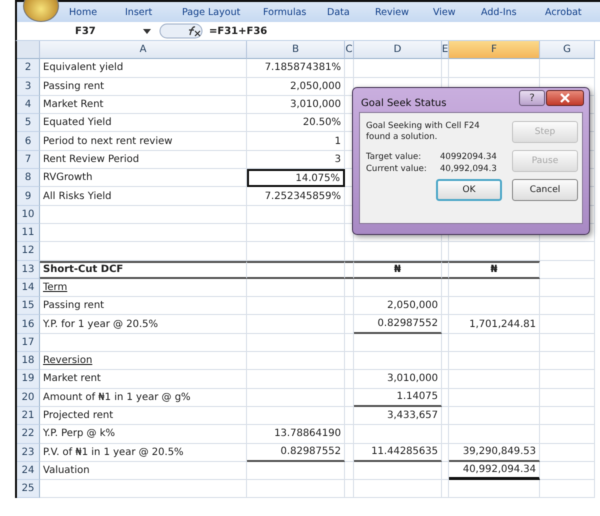 This screenshot has height=516, width=600. What do you see at coordinates (567, 50) in the screenshot?
I see `column-header: G` at bounding box center [567, 50].